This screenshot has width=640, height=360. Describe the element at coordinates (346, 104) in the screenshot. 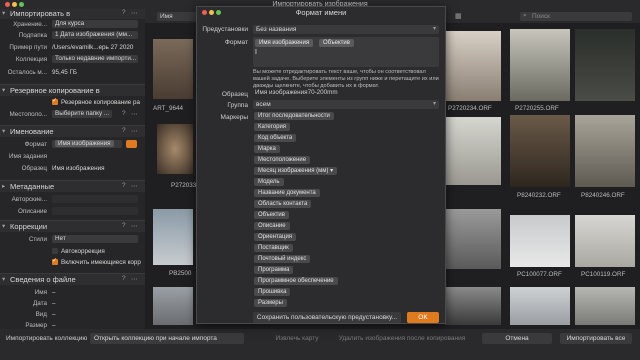

I see `group-select: всем ▾` at that location.